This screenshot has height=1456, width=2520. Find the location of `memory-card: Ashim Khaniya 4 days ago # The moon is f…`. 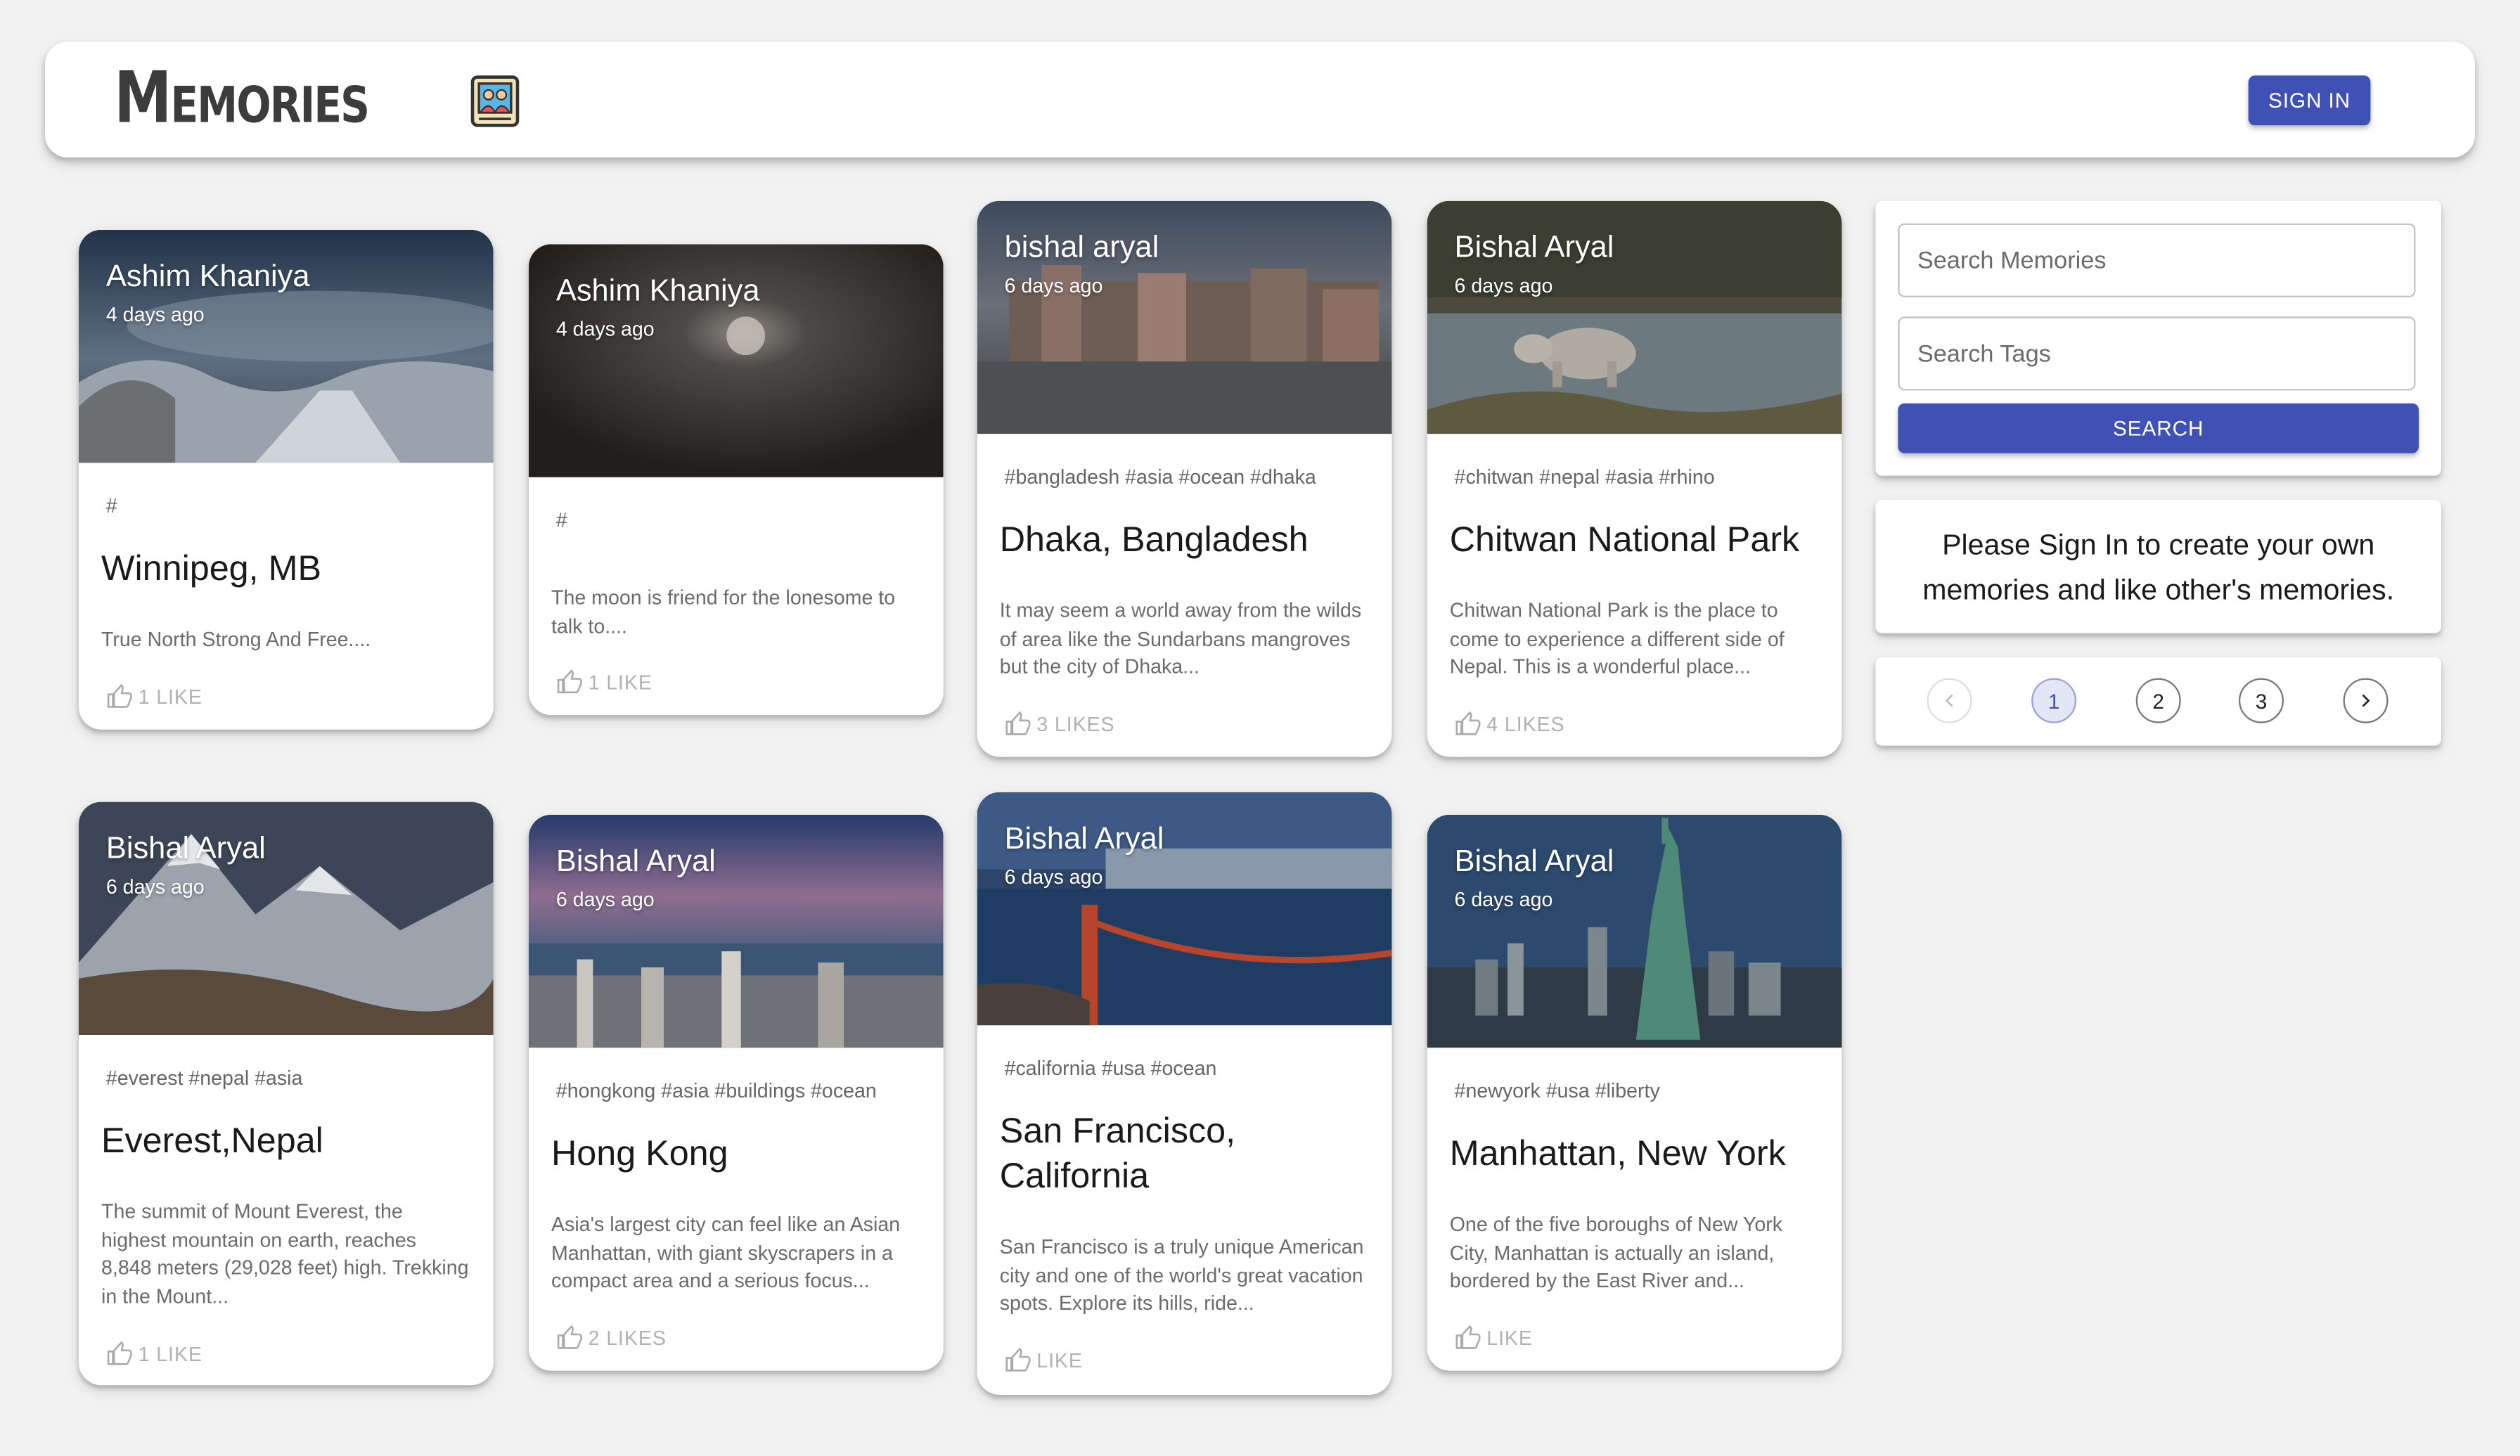

memory-card: Ashim Khaniya 4 days ago # The moon is f… is located at coordinates (736, 480).